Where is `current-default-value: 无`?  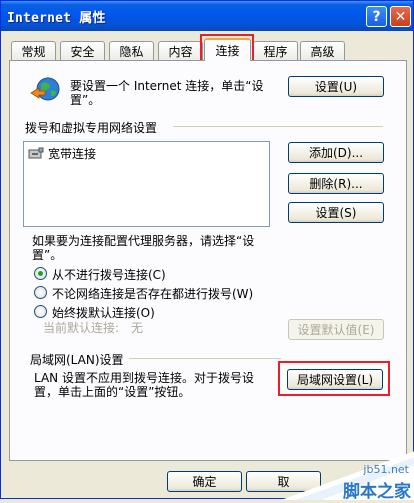 current-default-value: 无 is located at coordinates (137, 328).